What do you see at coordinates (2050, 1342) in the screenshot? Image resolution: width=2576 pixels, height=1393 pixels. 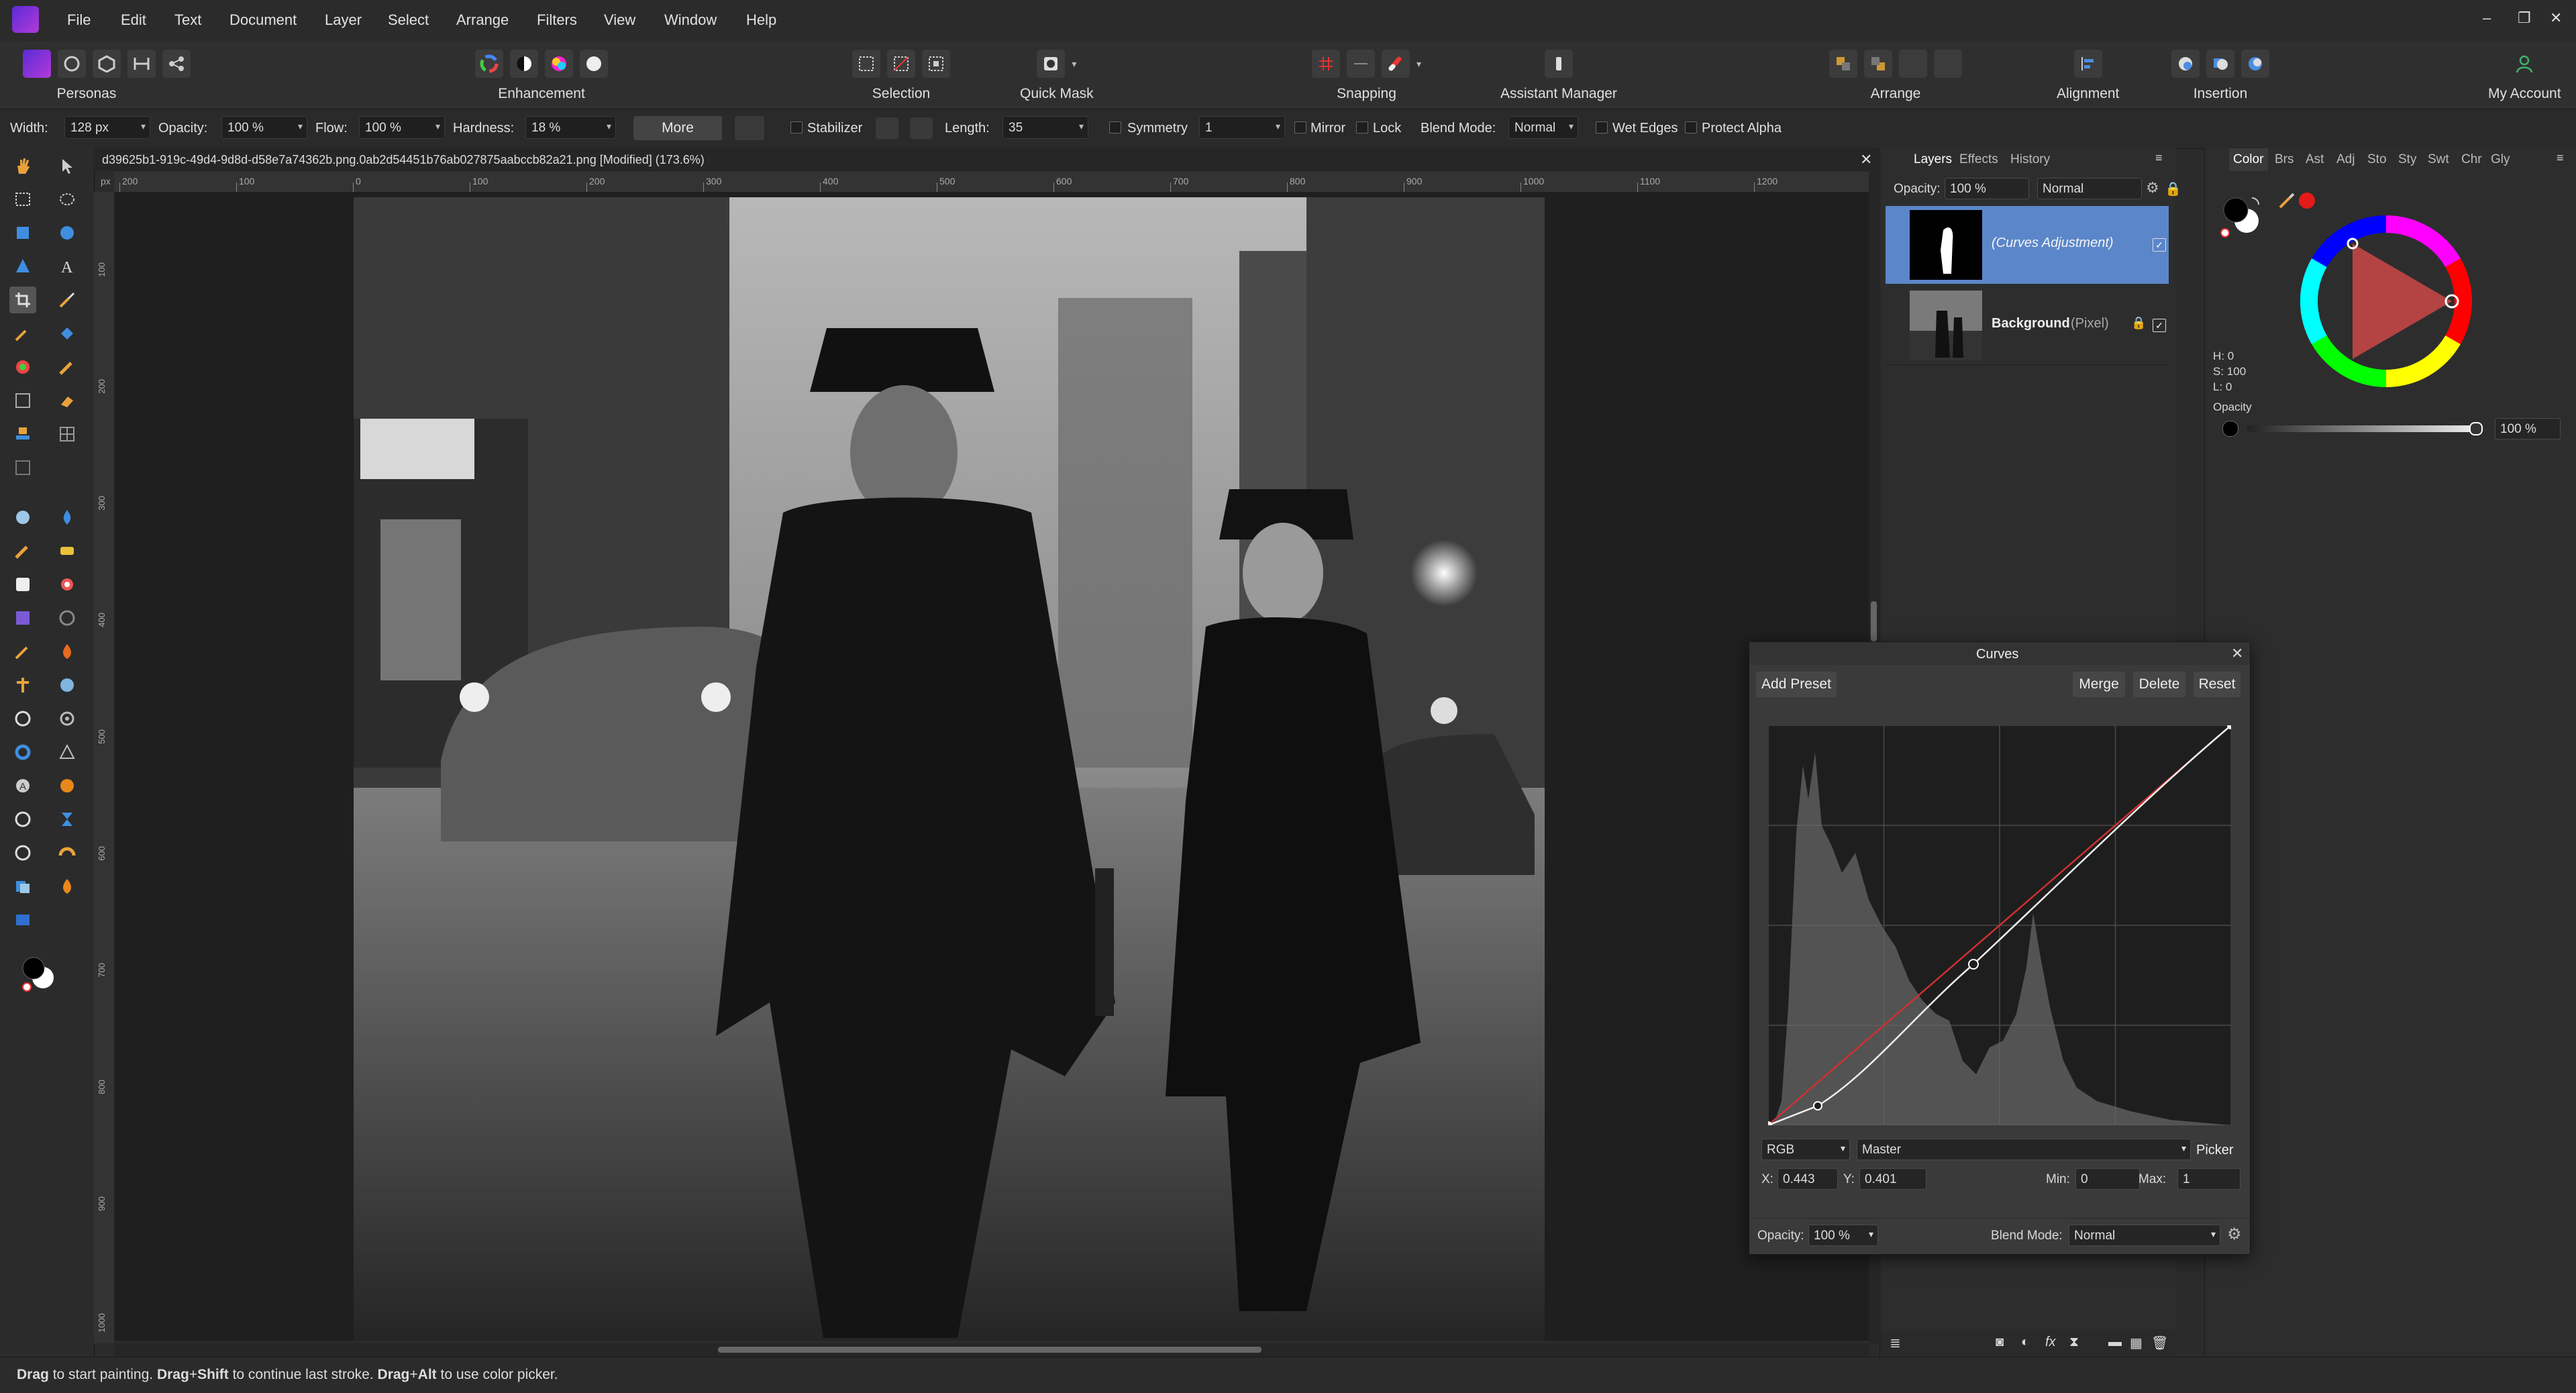 I see `fx-icon: fx` at bounding box center [2050, 1342].